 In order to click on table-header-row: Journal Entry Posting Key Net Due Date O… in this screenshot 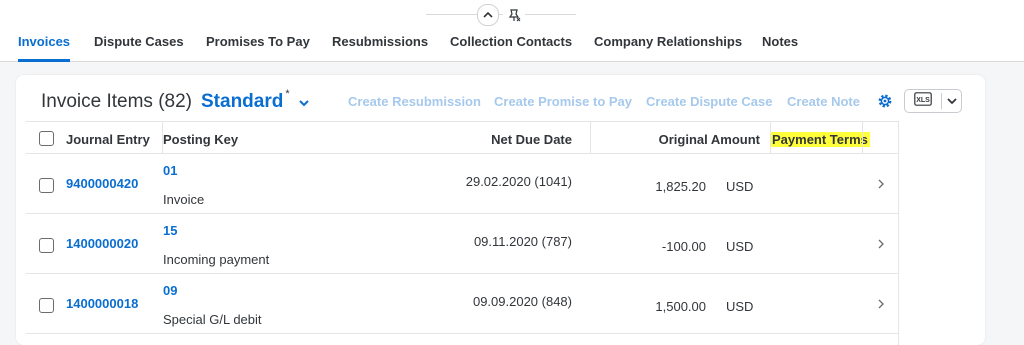, I will do `click(462, 137)`.